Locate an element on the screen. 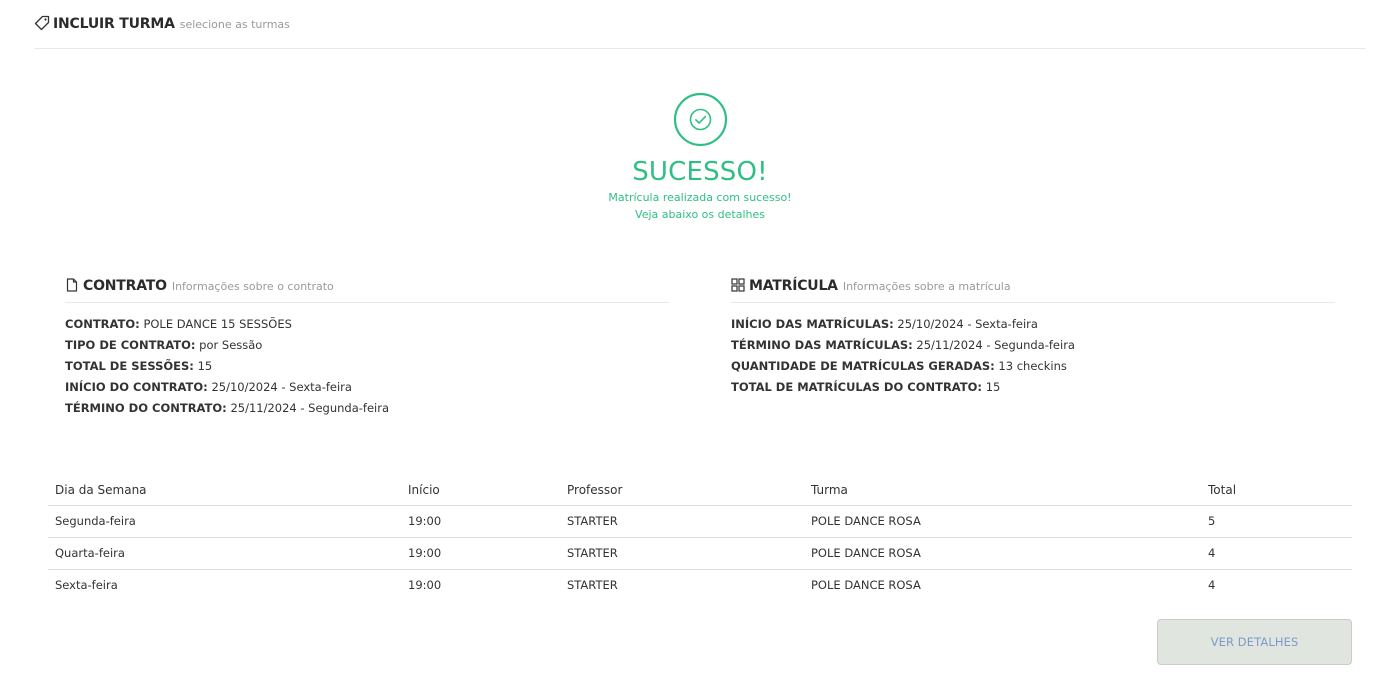 The height and width of the screenshot is (684, 1378). column-header-inicio: Início is located at coordinates (480, 490).